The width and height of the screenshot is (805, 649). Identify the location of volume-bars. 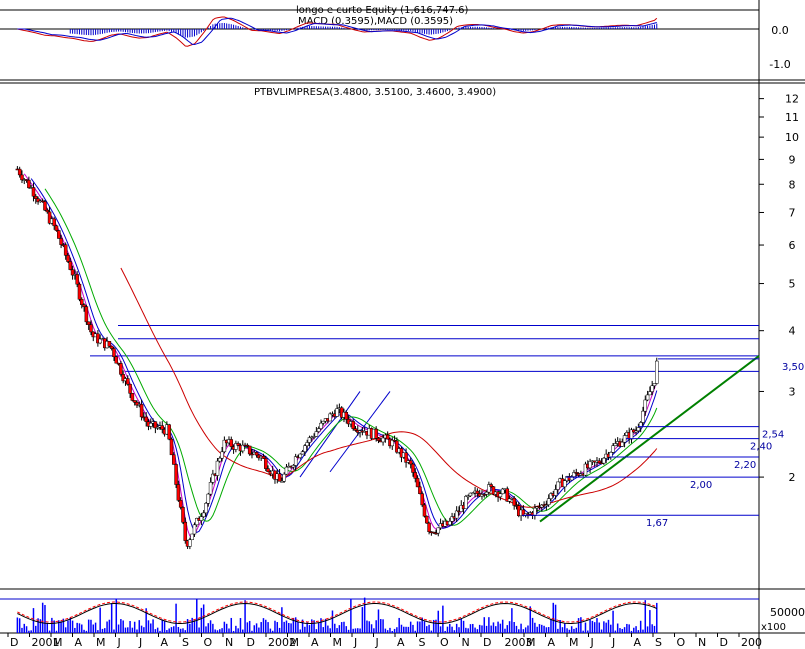
(337, 615).